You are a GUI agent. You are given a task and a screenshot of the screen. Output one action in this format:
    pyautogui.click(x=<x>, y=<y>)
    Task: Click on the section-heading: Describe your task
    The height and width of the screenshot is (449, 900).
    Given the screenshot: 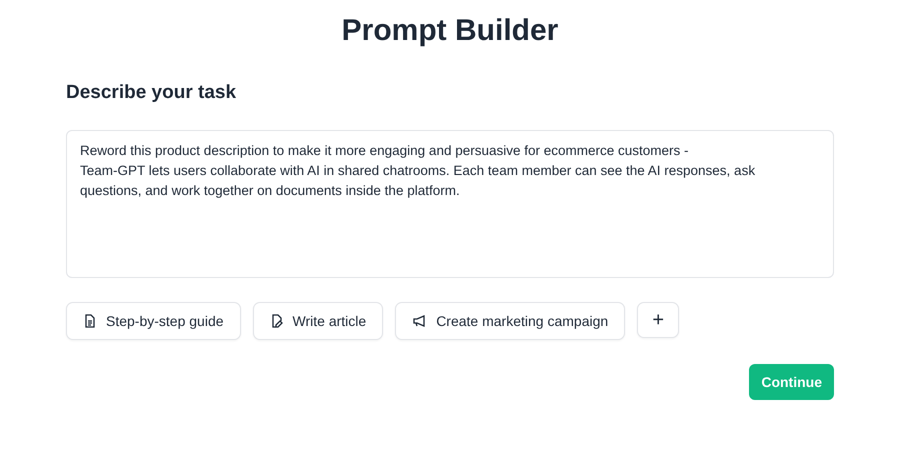 What is the action you would take?
    pyautogui.click(x=151, y=93)
    